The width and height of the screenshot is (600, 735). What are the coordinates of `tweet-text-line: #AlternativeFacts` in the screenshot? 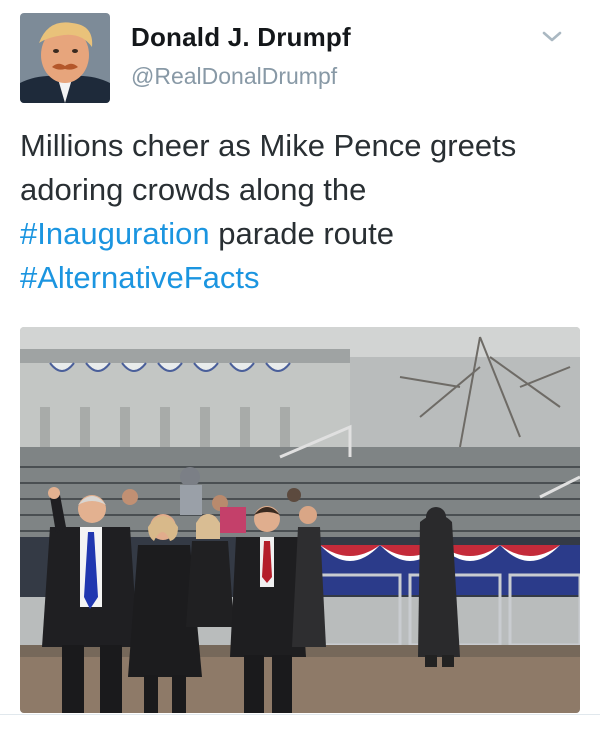 It's located at (300, 278).